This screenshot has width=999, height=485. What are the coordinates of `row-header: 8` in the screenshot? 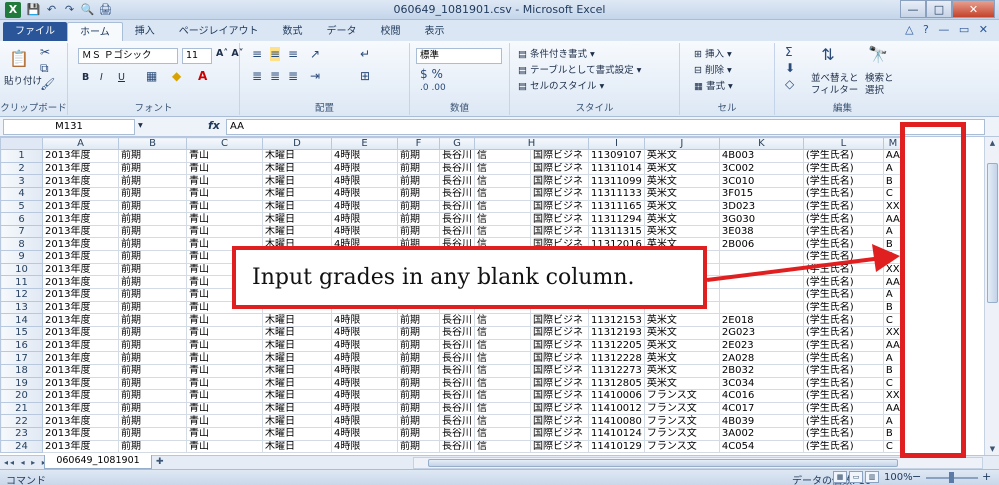 It's located at (21, 244).